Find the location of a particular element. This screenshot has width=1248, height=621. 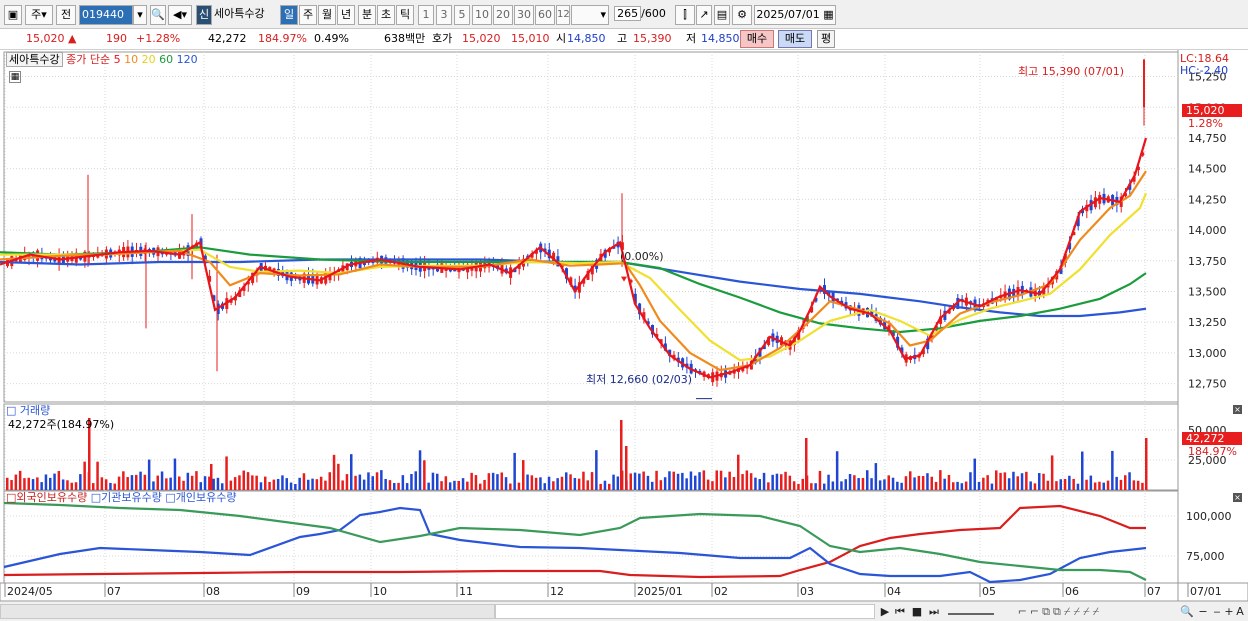

x-tick-label: 10 is located at coordinates (380, 591).